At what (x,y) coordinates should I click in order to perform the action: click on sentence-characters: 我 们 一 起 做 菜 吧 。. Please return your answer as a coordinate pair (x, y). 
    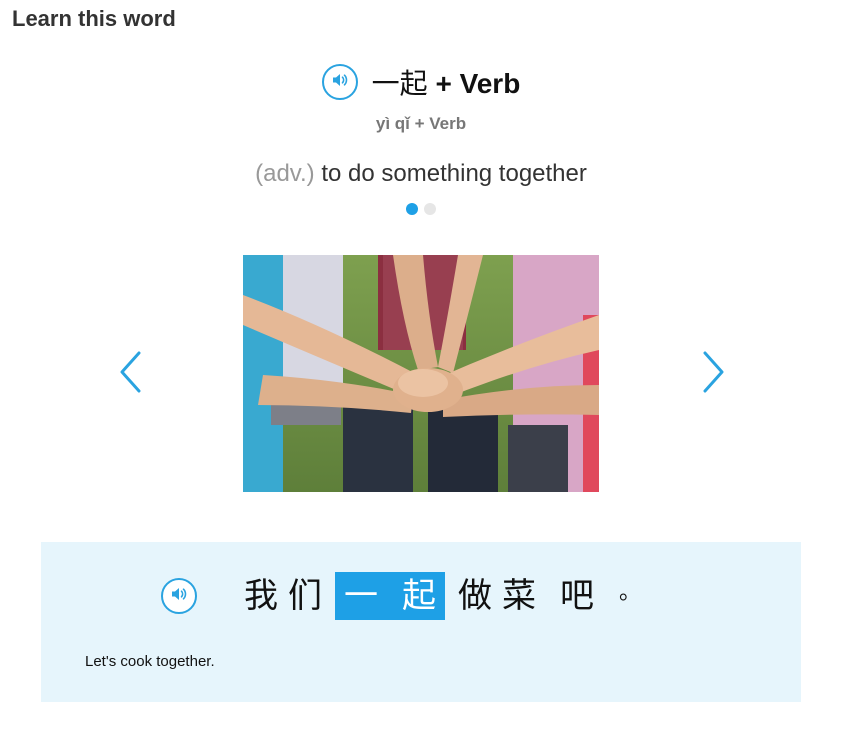
    Looking at the image, I should click on (440, 596).